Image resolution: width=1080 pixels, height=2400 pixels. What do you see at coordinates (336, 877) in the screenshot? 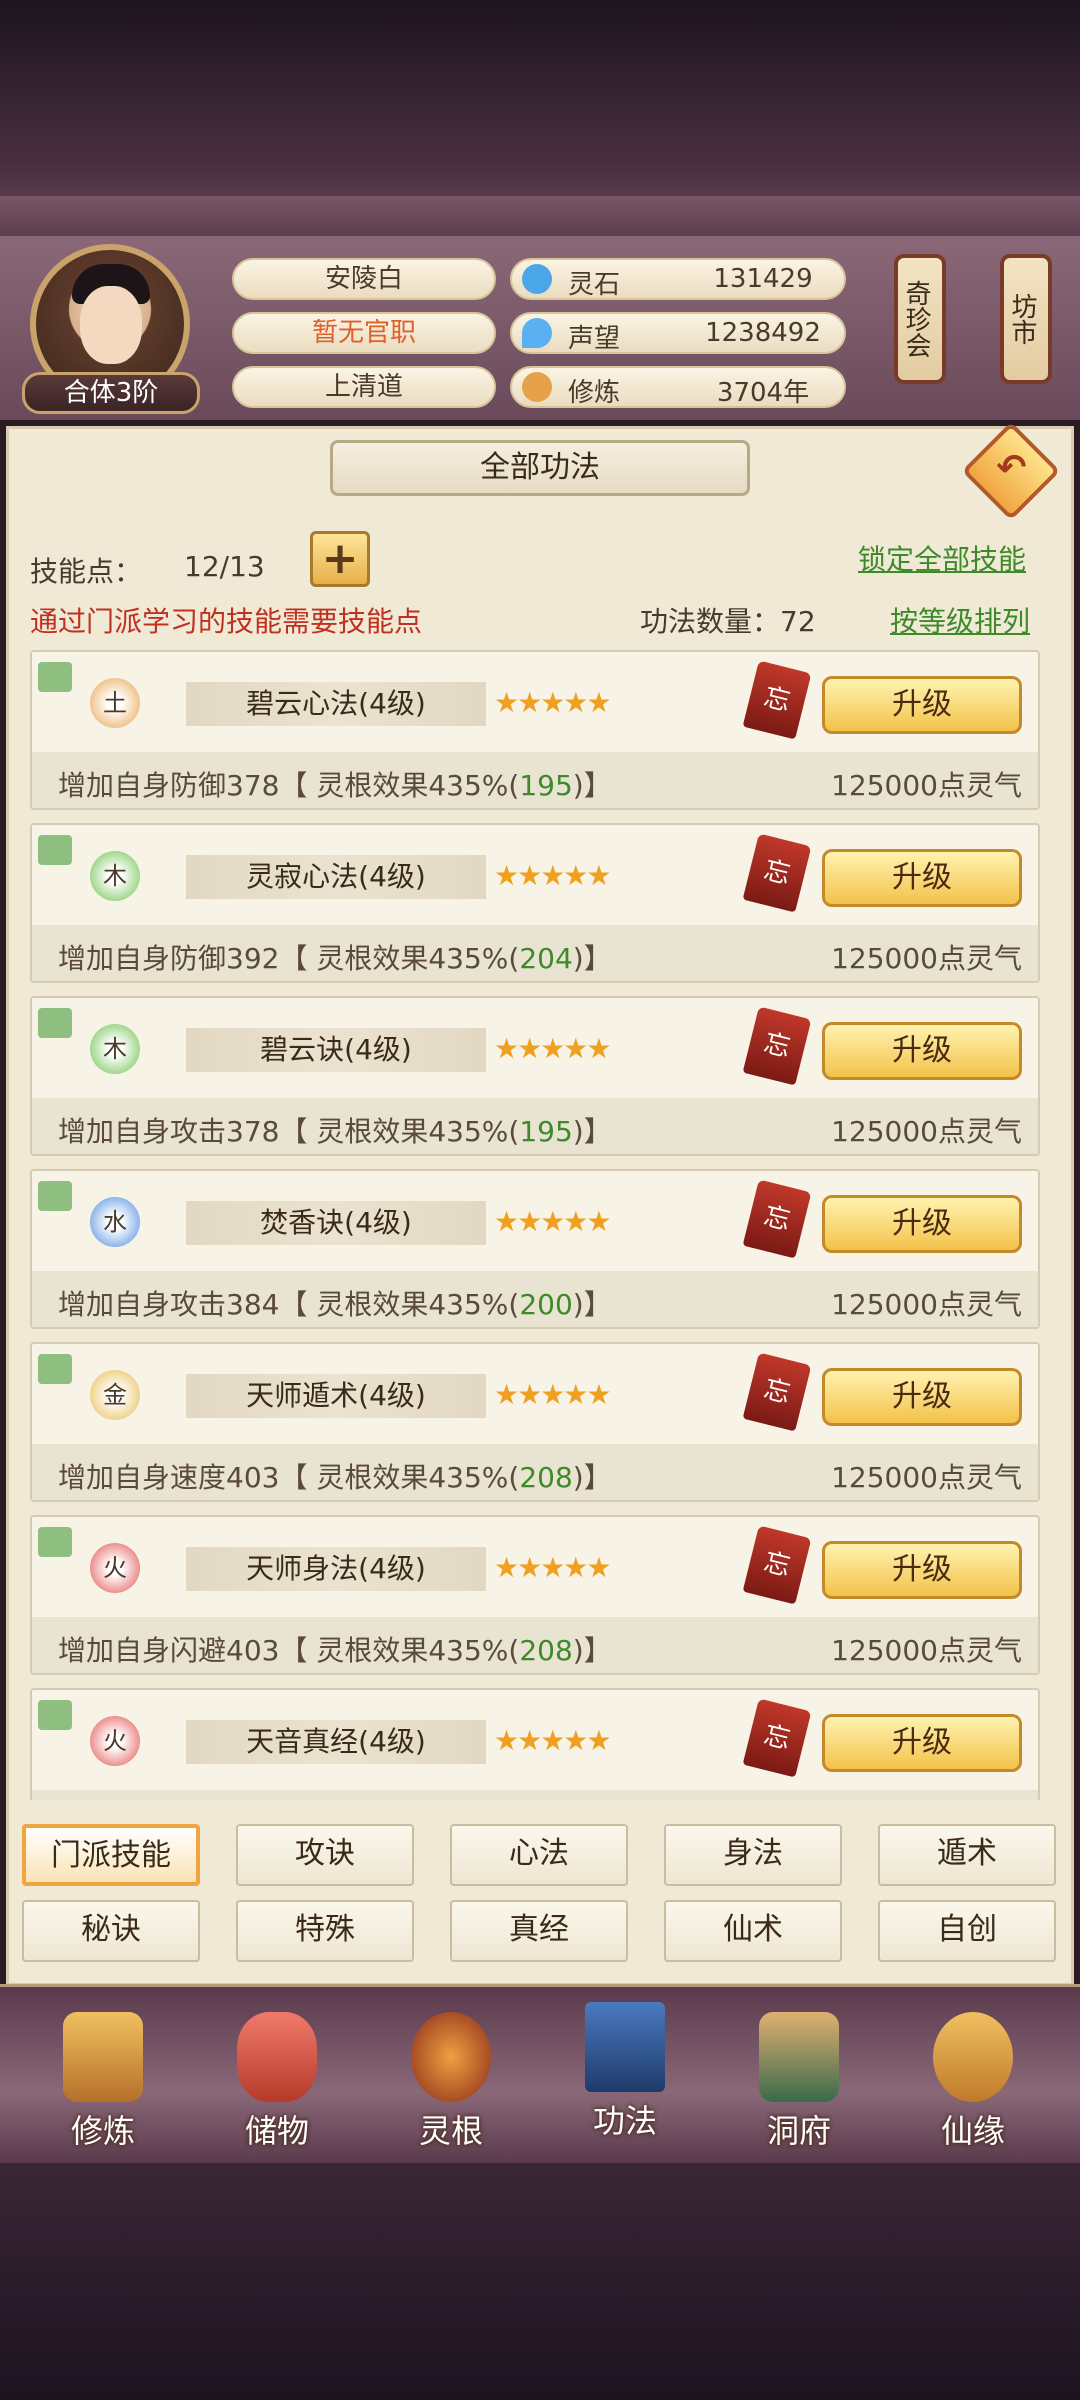
I see `skill-name: 灵寂心法(4级)` at bounding box center [336, 877].